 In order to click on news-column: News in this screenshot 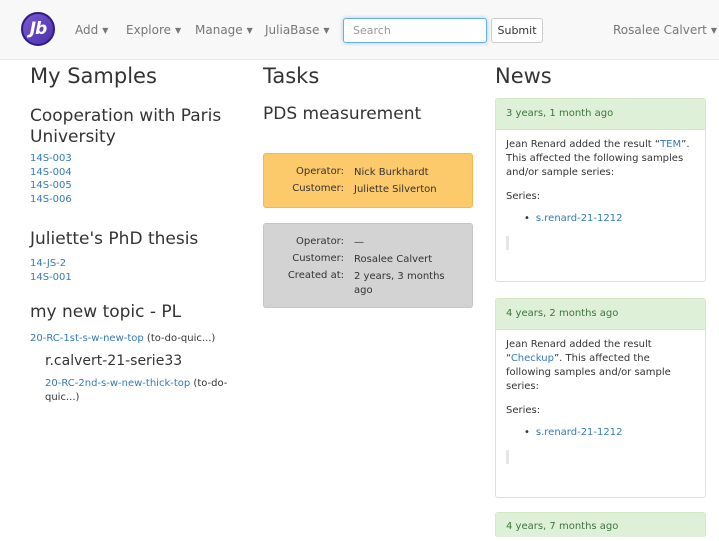, I will do `click(600, 76)`.